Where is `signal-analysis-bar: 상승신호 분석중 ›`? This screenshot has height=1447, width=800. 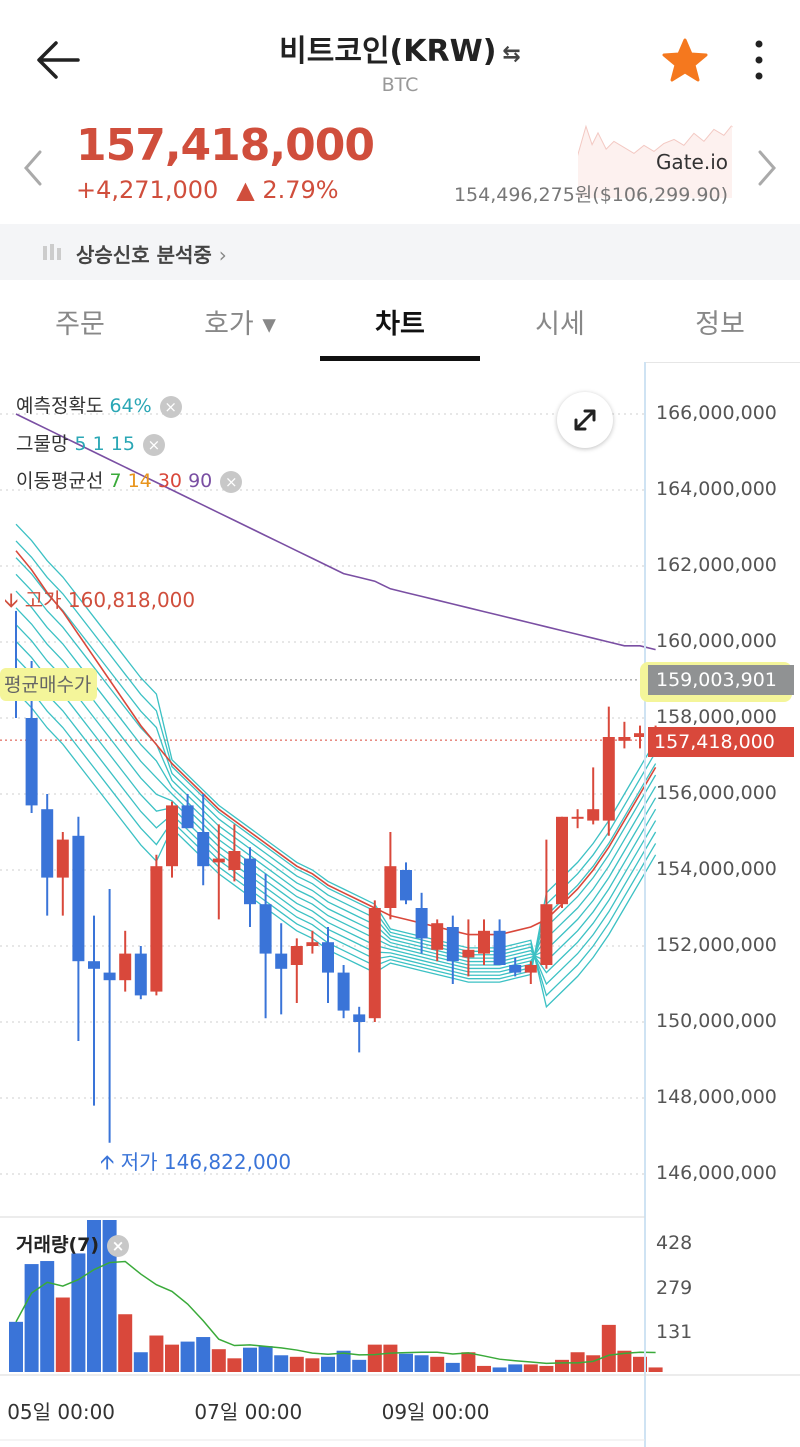 signal-analysis-bar: 상승신호 분석중 › is located at coordinates (400, 252).